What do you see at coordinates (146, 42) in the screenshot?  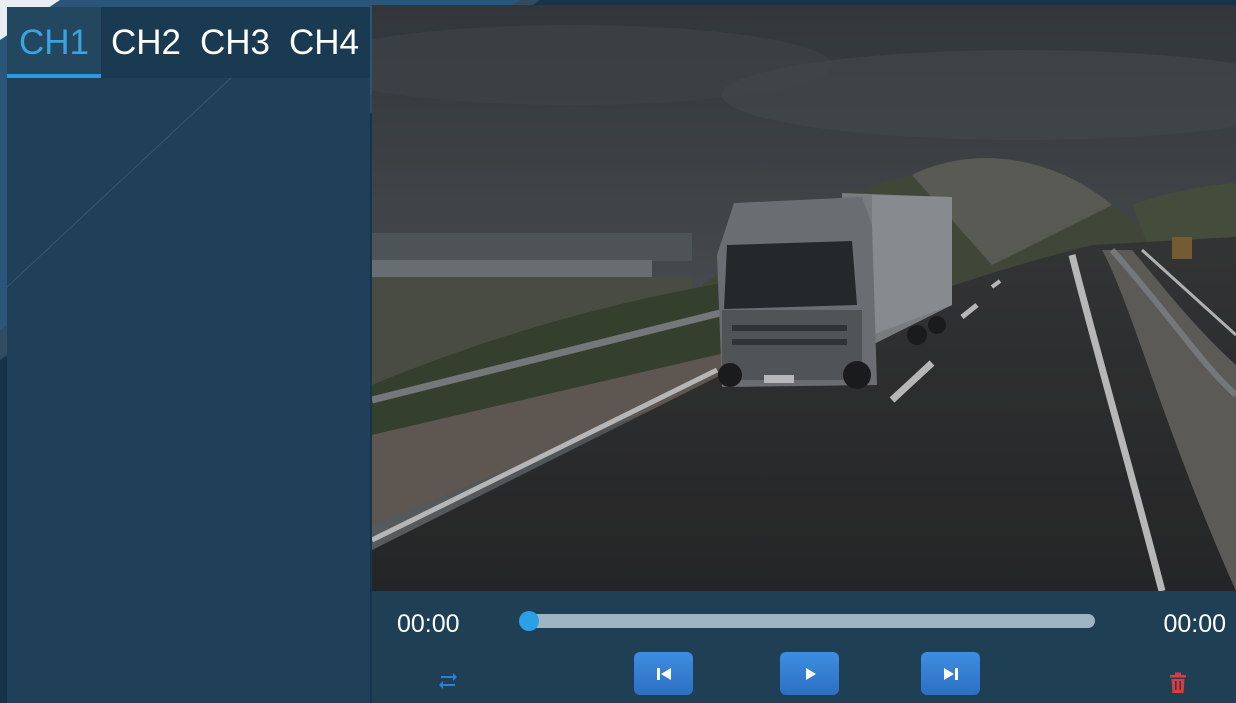 I see `tab-ch2: CH2` at bounding box center [146, 42].